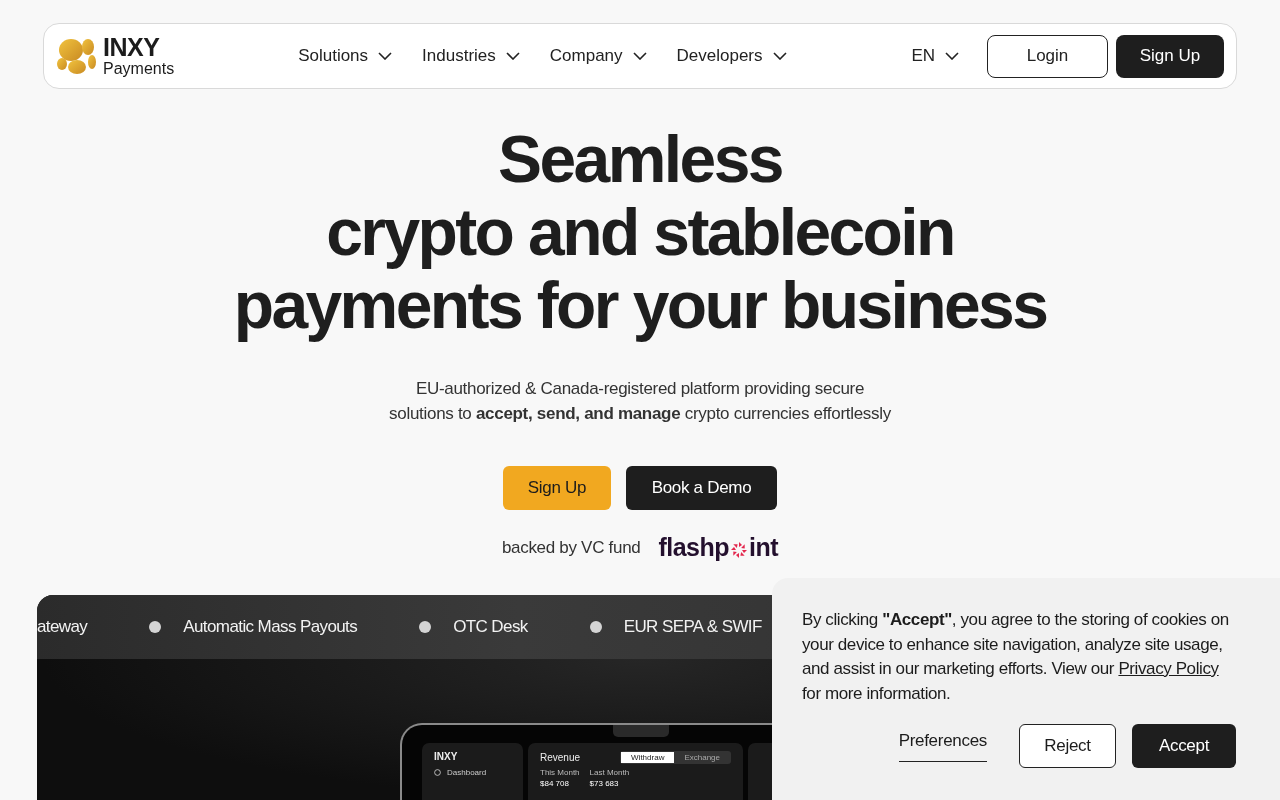  What do you see at coordinates (1168, 668) in the screenshot?
I see `privacy-policy-link: Privacy Policy` at bounding box center [1168, 668].